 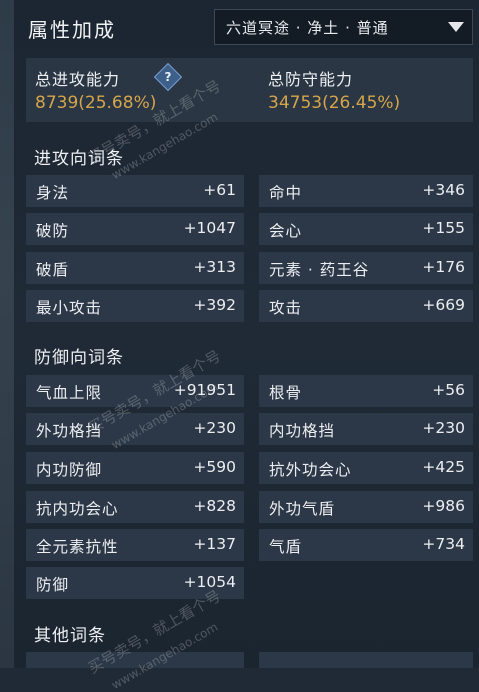 I want to click on stat-cell: 身法 +61, so click(x=135, y=191).